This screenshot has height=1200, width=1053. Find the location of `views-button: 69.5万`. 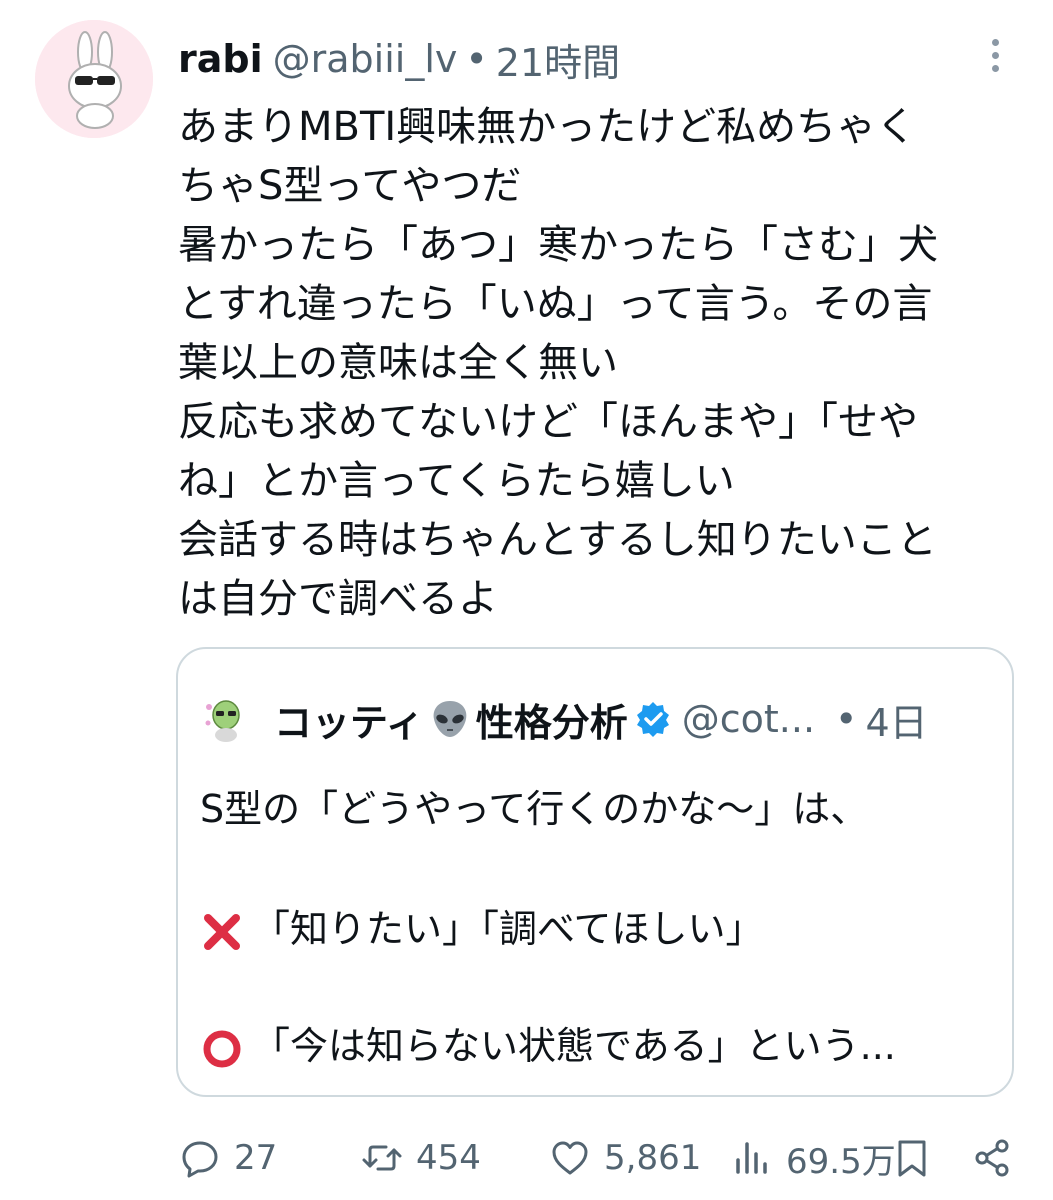

views-button: 69.5万 is located at coordinates (813, 1158).